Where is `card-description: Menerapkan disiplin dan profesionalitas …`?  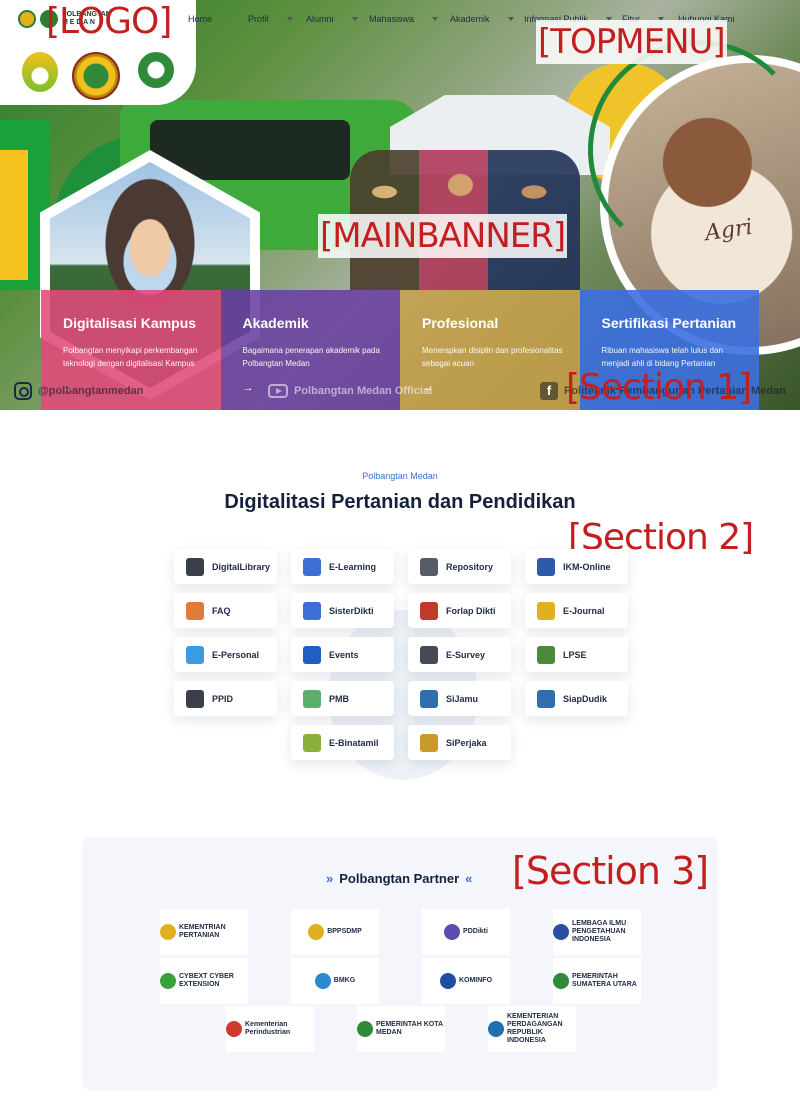
card-description: Menerapkan disiplin dan profesionalitas … is located at coordinates (492, 357).